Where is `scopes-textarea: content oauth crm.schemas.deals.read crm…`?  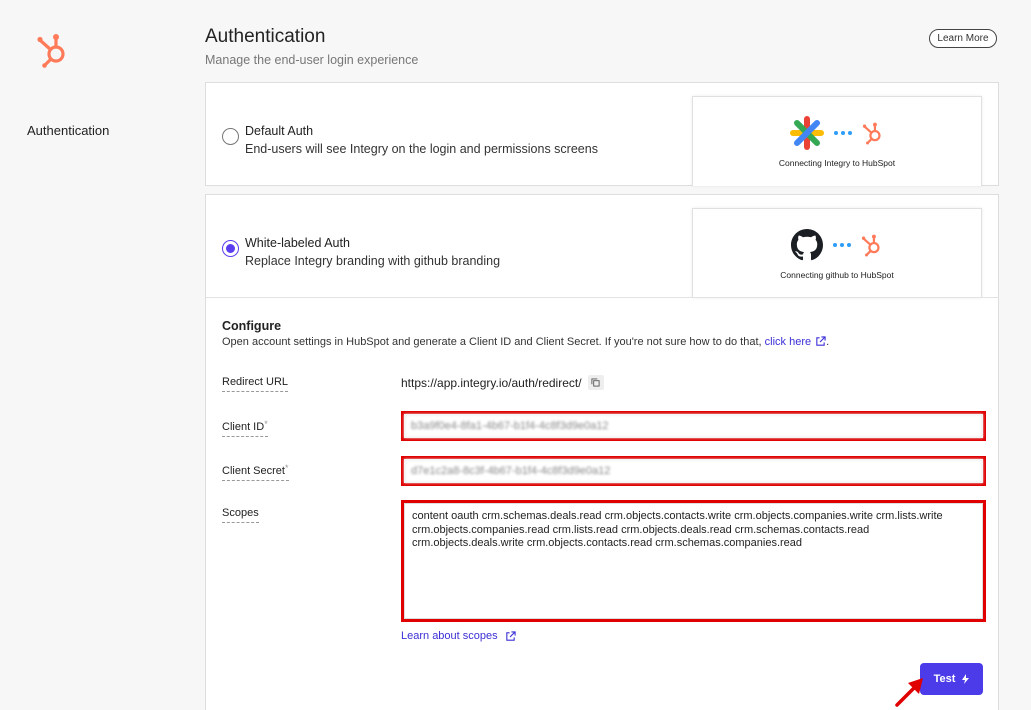 scopes-textarea: content oauth crm.schemas.deals.read crm… is located at coordinates (693, 561).